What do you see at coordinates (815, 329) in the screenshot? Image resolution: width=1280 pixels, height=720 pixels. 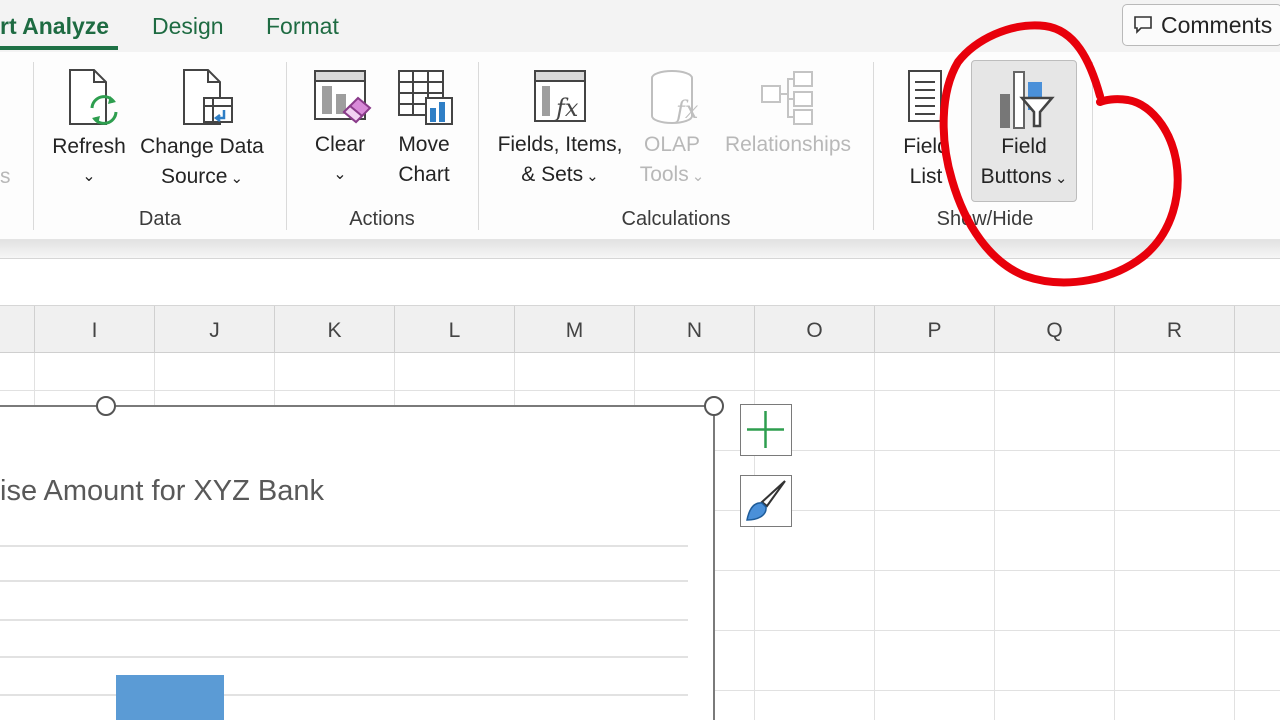 I see `column-header-o: O` at bounding box center [815, 329].